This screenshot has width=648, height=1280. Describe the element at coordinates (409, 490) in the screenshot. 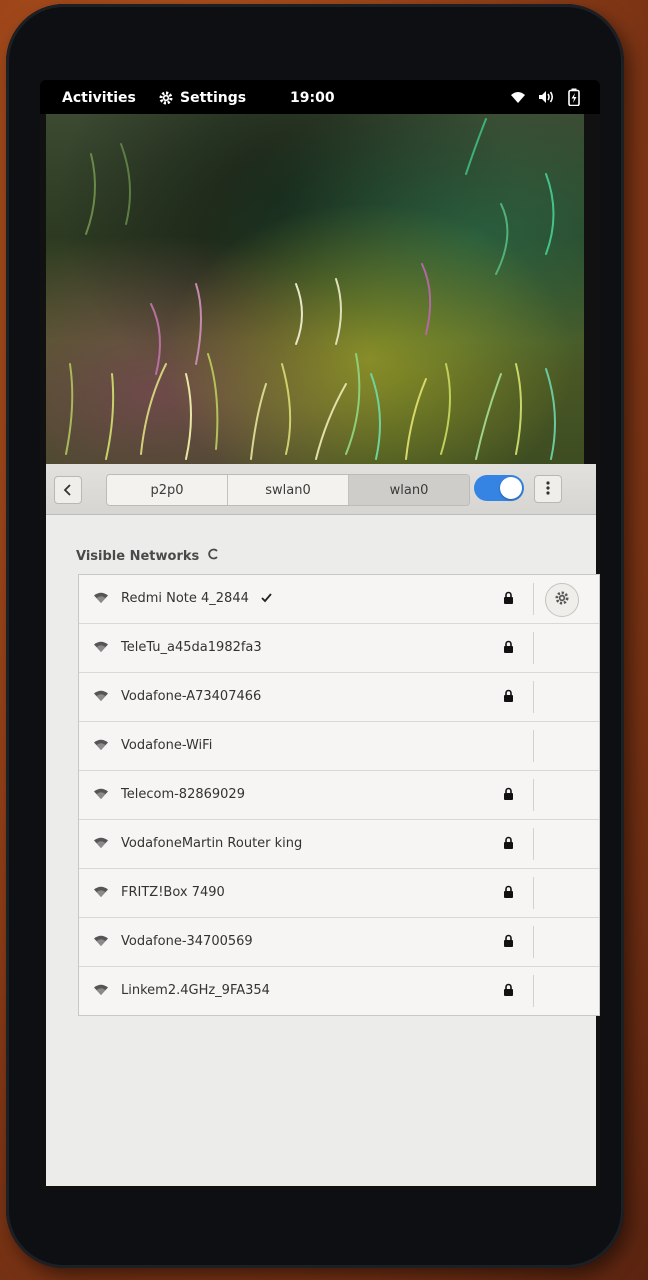

I see `tab-wlan0: wlan0` at that location.